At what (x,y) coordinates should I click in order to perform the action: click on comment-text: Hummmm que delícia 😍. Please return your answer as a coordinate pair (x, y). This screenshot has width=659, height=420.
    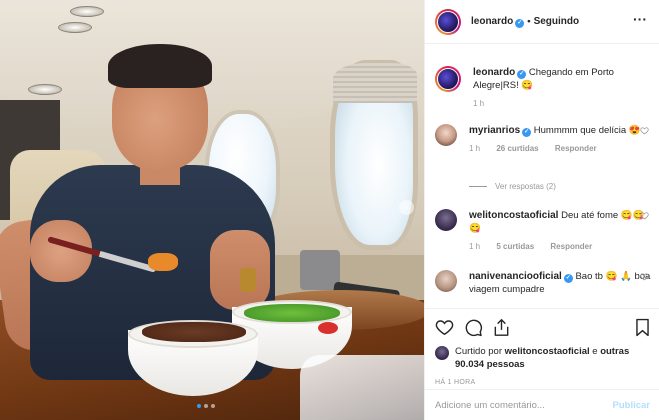
    Looking at the image, I should click on (587, 130).